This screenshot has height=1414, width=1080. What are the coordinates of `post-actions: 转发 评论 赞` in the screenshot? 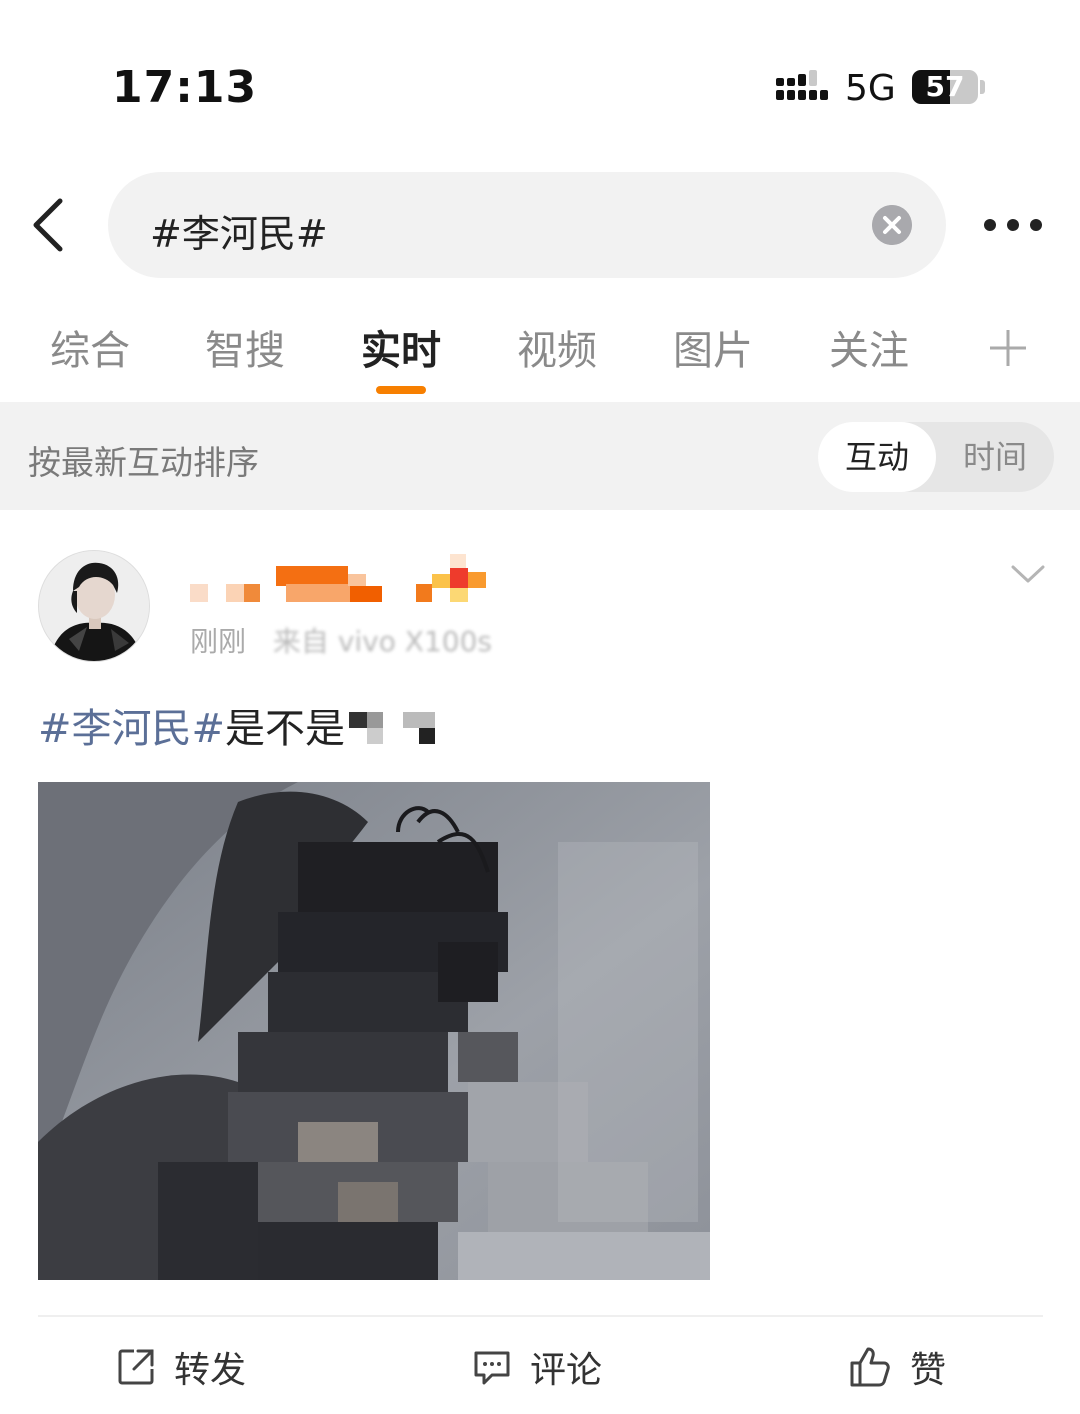 It's located at (540, 1368).